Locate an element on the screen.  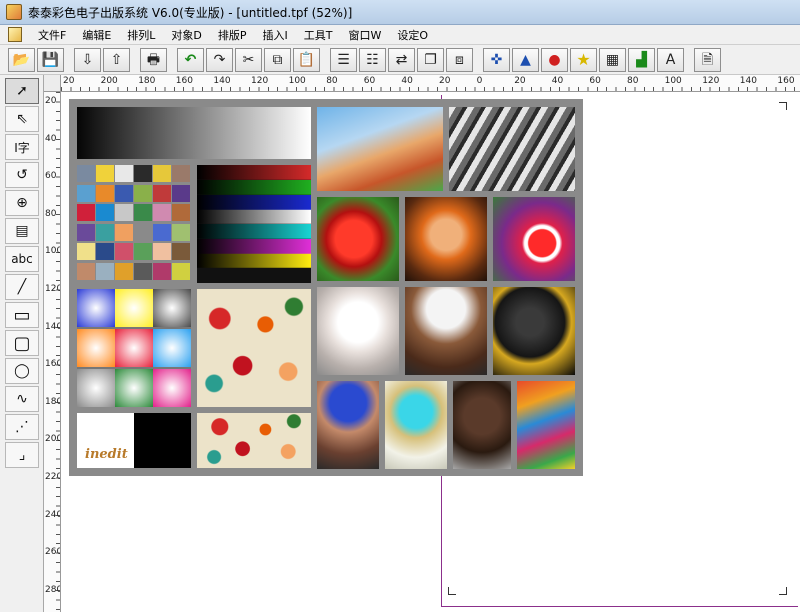
crop-mark-bl is located at coordinates (452, 591).